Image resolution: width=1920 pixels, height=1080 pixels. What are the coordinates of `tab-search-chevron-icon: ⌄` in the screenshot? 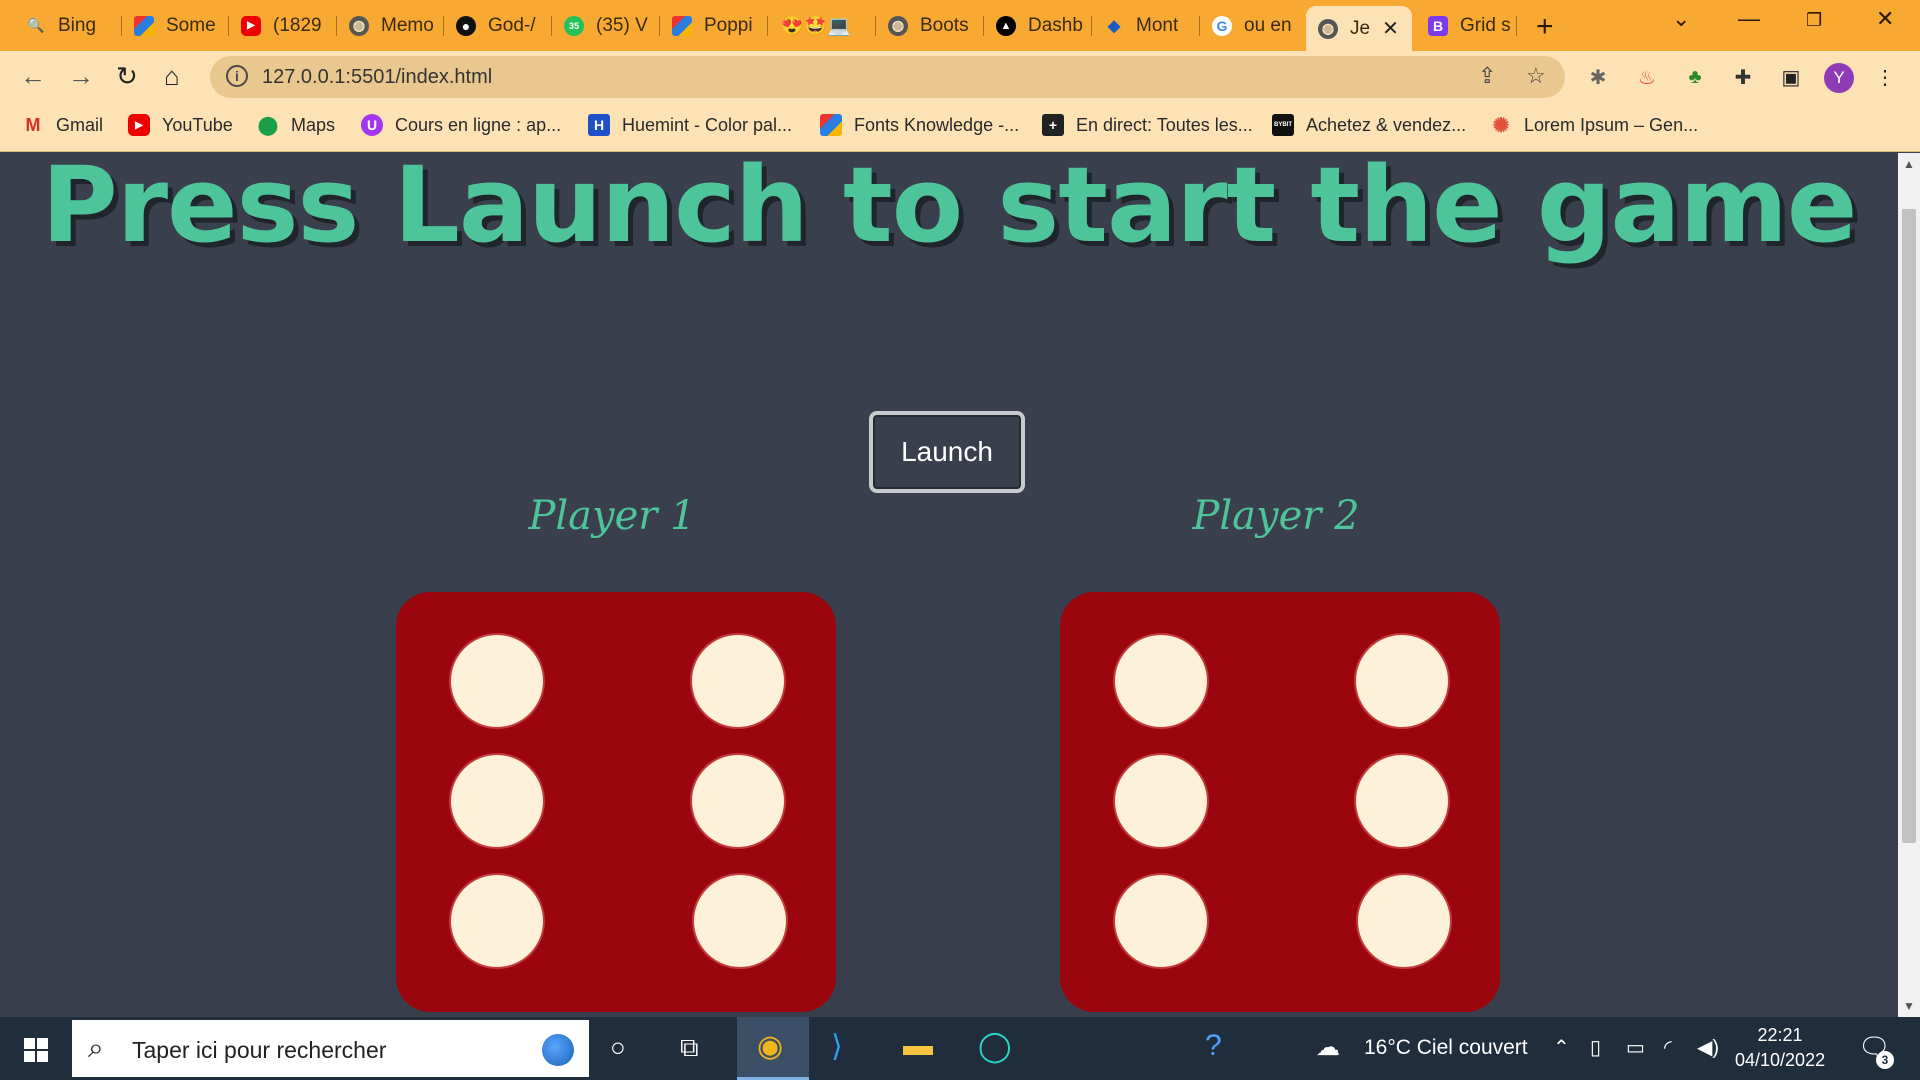 It's located at (1681, 19).